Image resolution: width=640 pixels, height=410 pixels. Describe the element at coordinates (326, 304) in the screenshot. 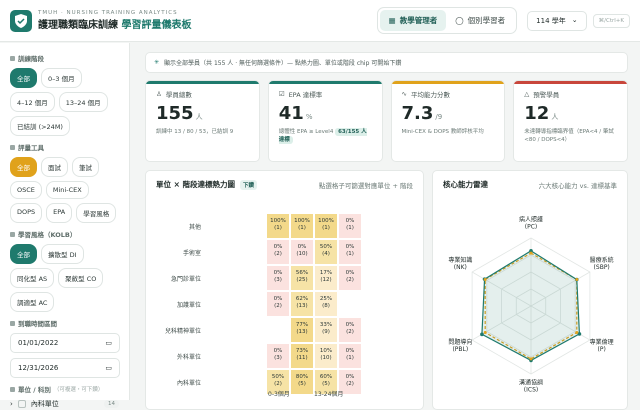

I see `heatmap-cell: 25% (8)` at that location.